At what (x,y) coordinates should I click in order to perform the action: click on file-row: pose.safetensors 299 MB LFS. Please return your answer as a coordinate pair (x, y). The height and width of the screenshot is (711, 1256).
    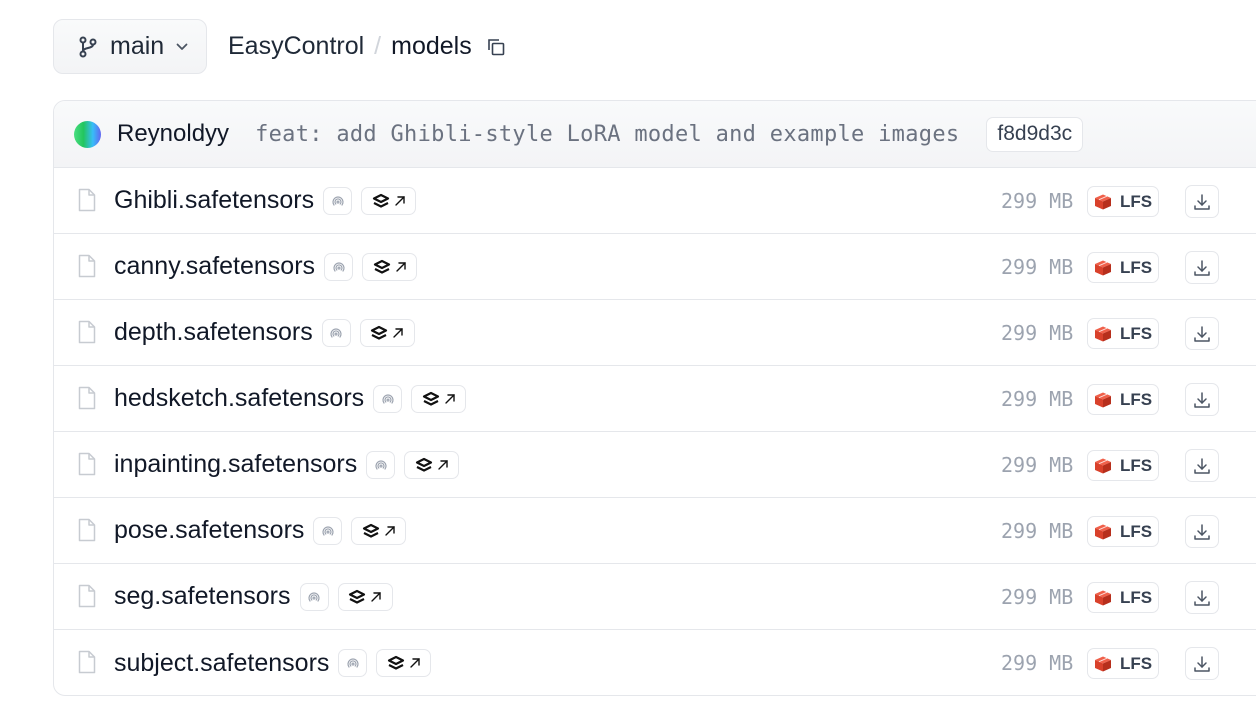
    Looking at the image, I should click on (655, 531).